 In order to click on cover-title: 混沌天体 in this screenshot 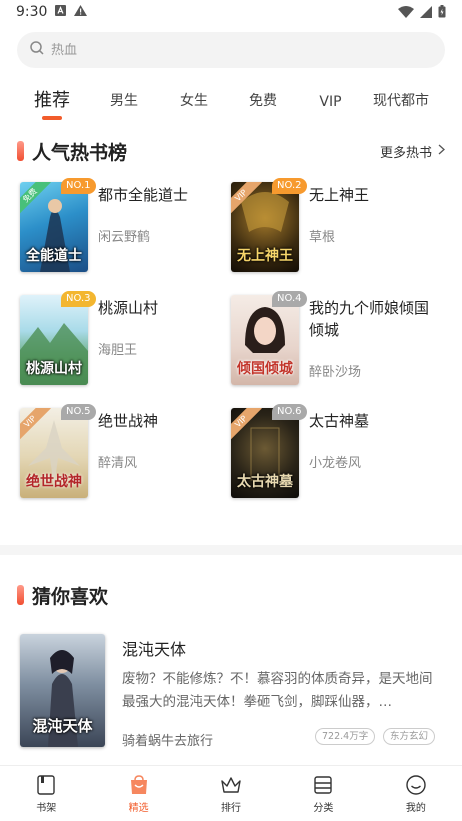, I will do `click(62, 726)`.